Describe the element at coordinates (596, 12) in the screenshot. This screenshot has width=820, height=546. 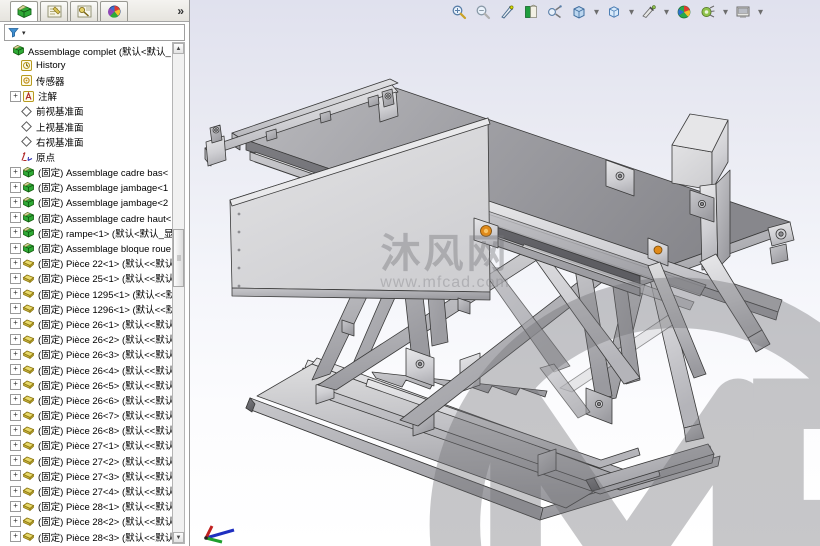
I see `display-style-dropdown: ▾` at that location.